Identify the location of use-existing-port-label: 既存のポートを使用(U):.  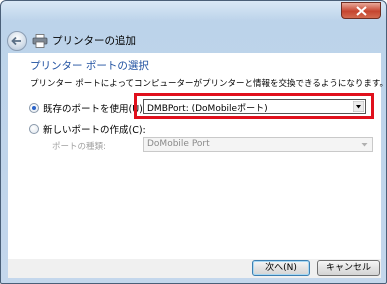
(94, 108).